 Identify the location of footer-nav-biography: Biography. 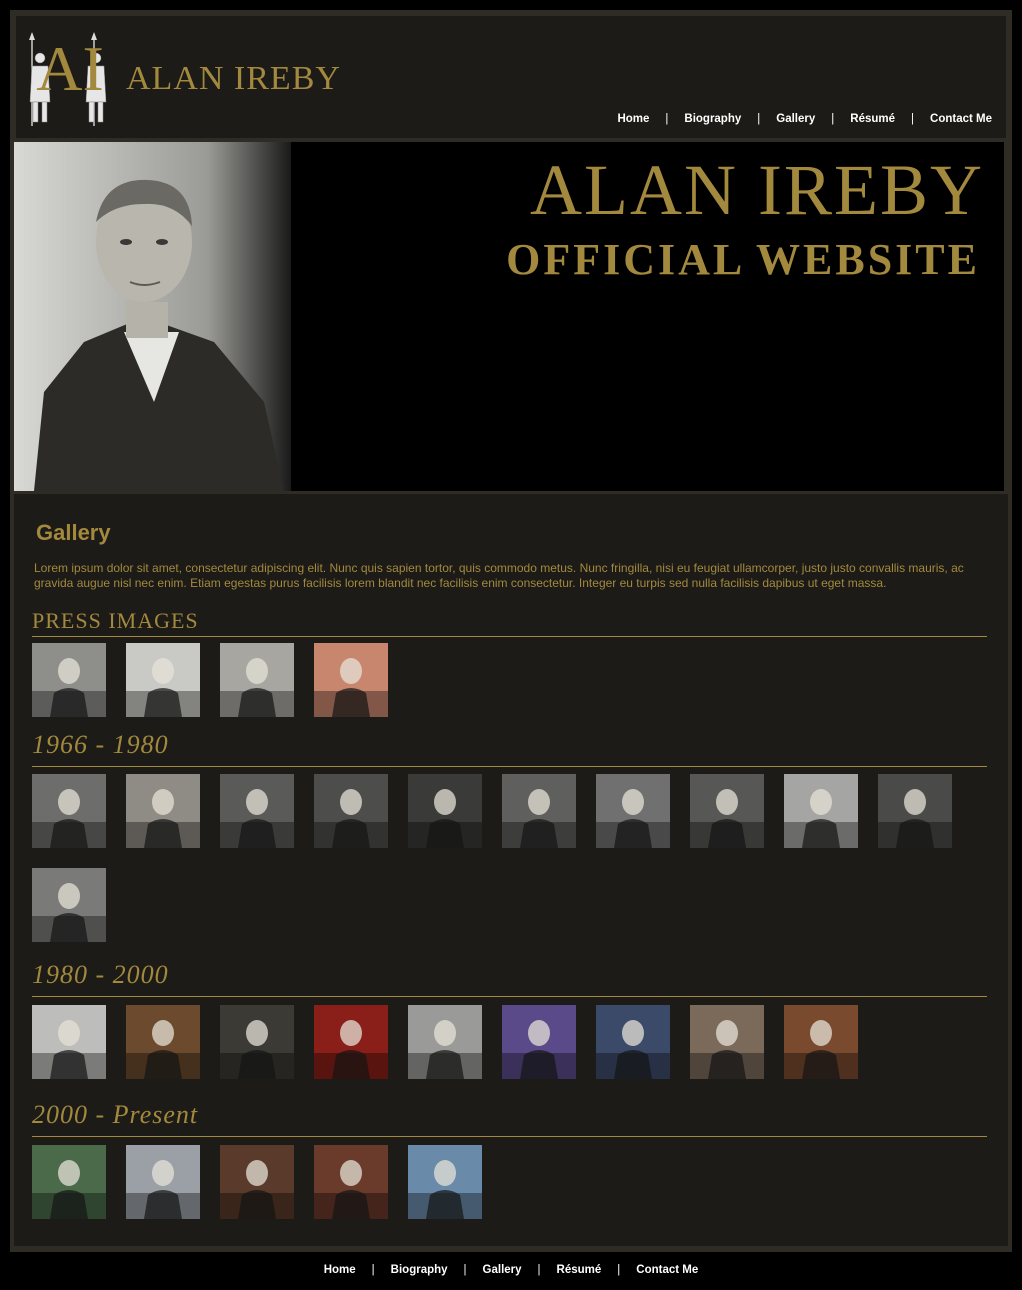
(419, 1270).